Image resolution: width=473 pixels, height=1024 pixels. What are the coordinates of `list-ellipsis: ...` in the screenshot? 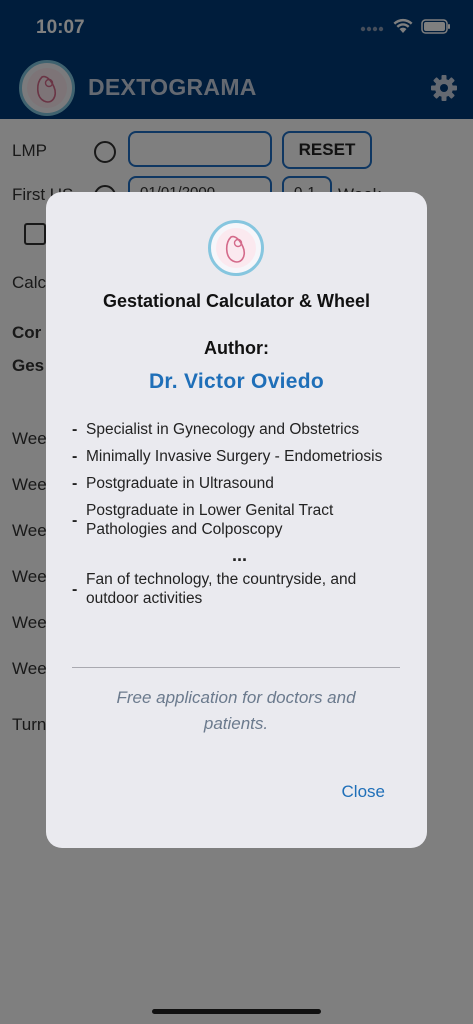 It's located at (239, 555).